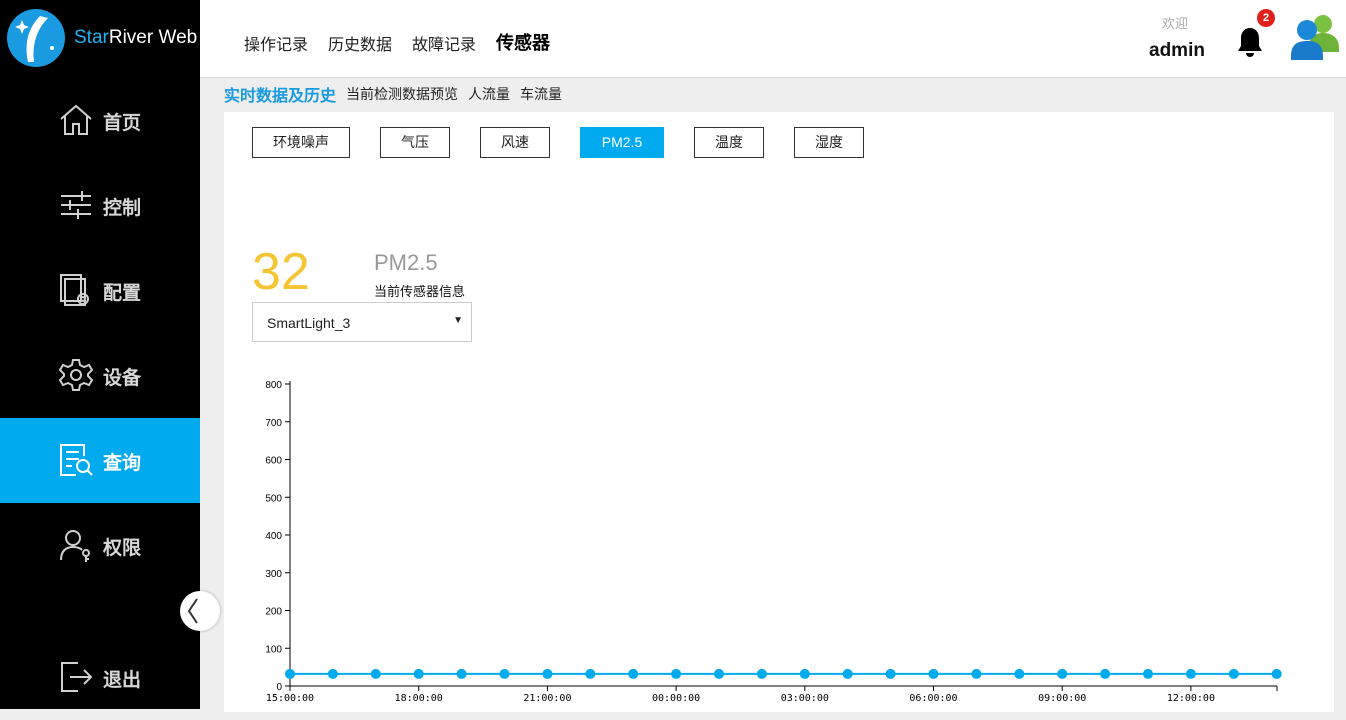 Image resolution: width=1346 pixels, height=720 pixels. I want to click on chevron-left-icon, so click(192, 611).